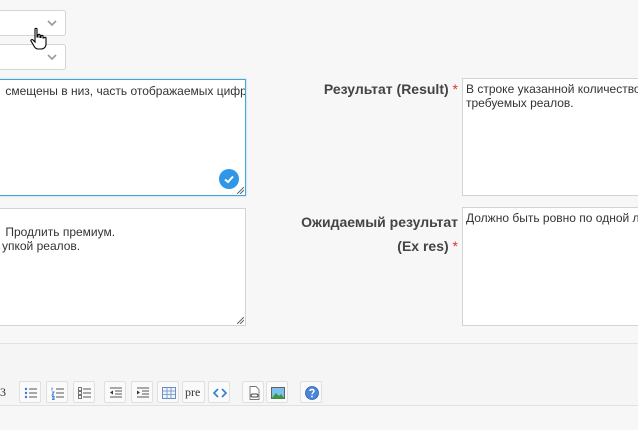 Image resolution: width=638 pixels, height=430 pixels. What do you see at coordinates (379, 222) in the screenshot?
I see `expected-label-line1: Ожидаемый результат` at bounding box center [379, 222].